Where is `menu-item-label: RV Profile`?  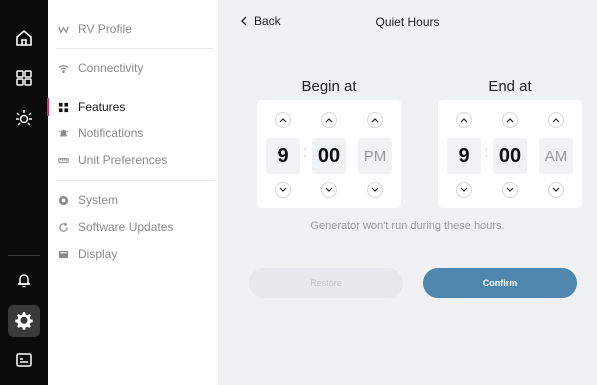 menu-item-label: RV Profile is located at coordinates (105, 29).